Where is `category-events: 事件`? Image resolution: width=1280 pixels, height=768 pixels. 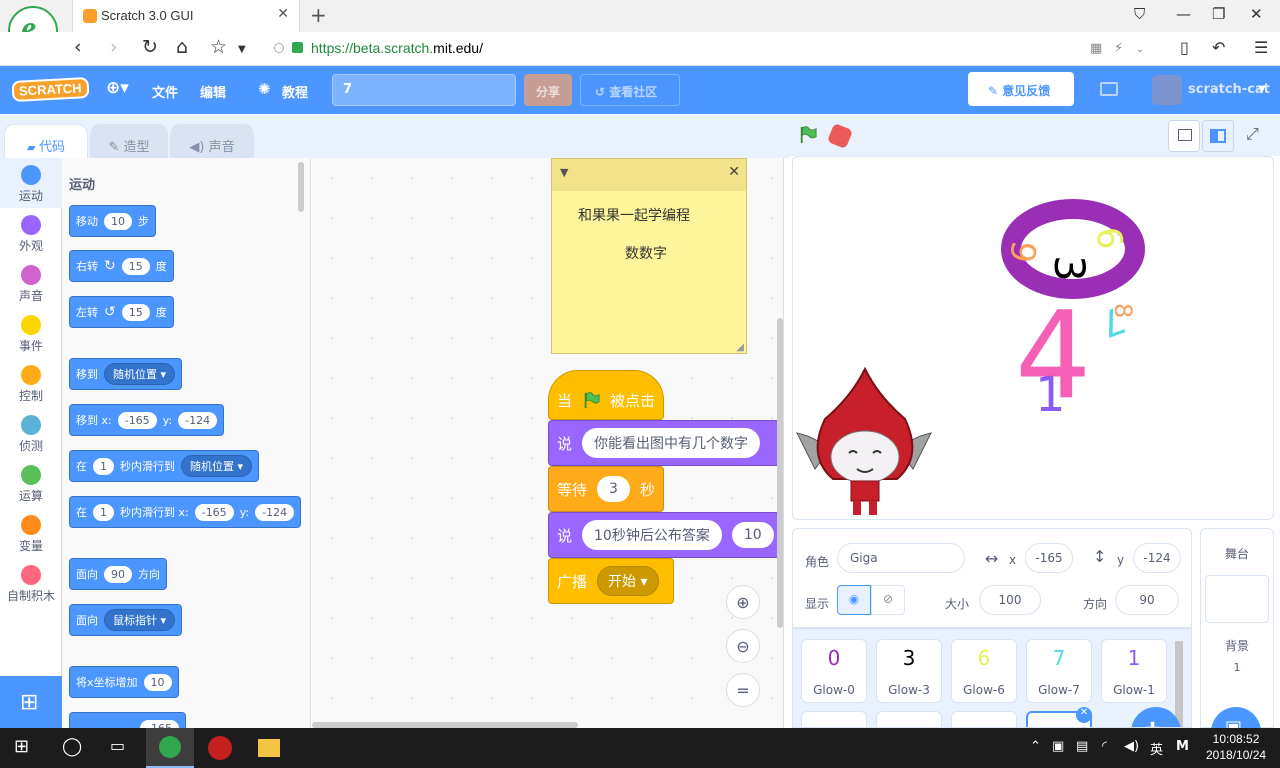 category-events: 事件 is located at coordinates (31, 333).